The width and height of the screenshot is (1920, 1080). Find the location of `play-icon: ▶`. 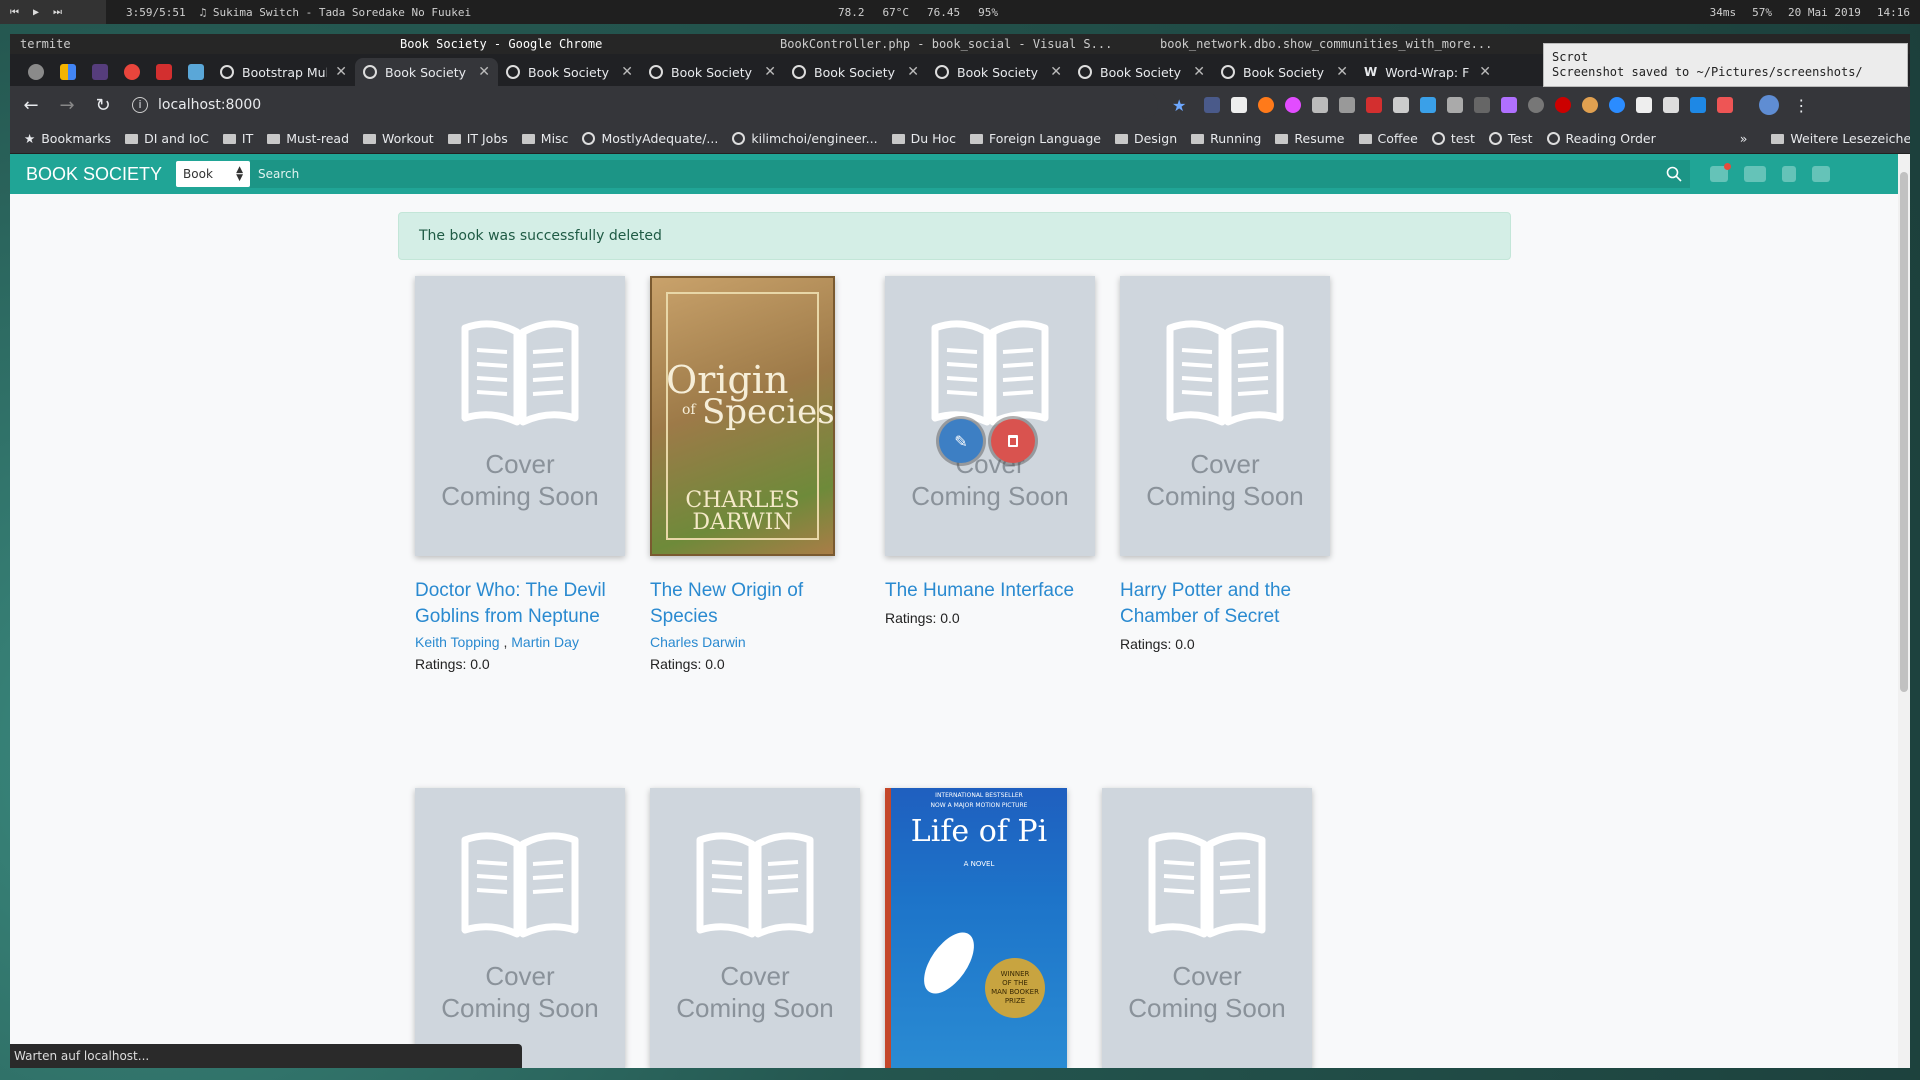

play-icon: ▶ is located at coordinates (36, 12).